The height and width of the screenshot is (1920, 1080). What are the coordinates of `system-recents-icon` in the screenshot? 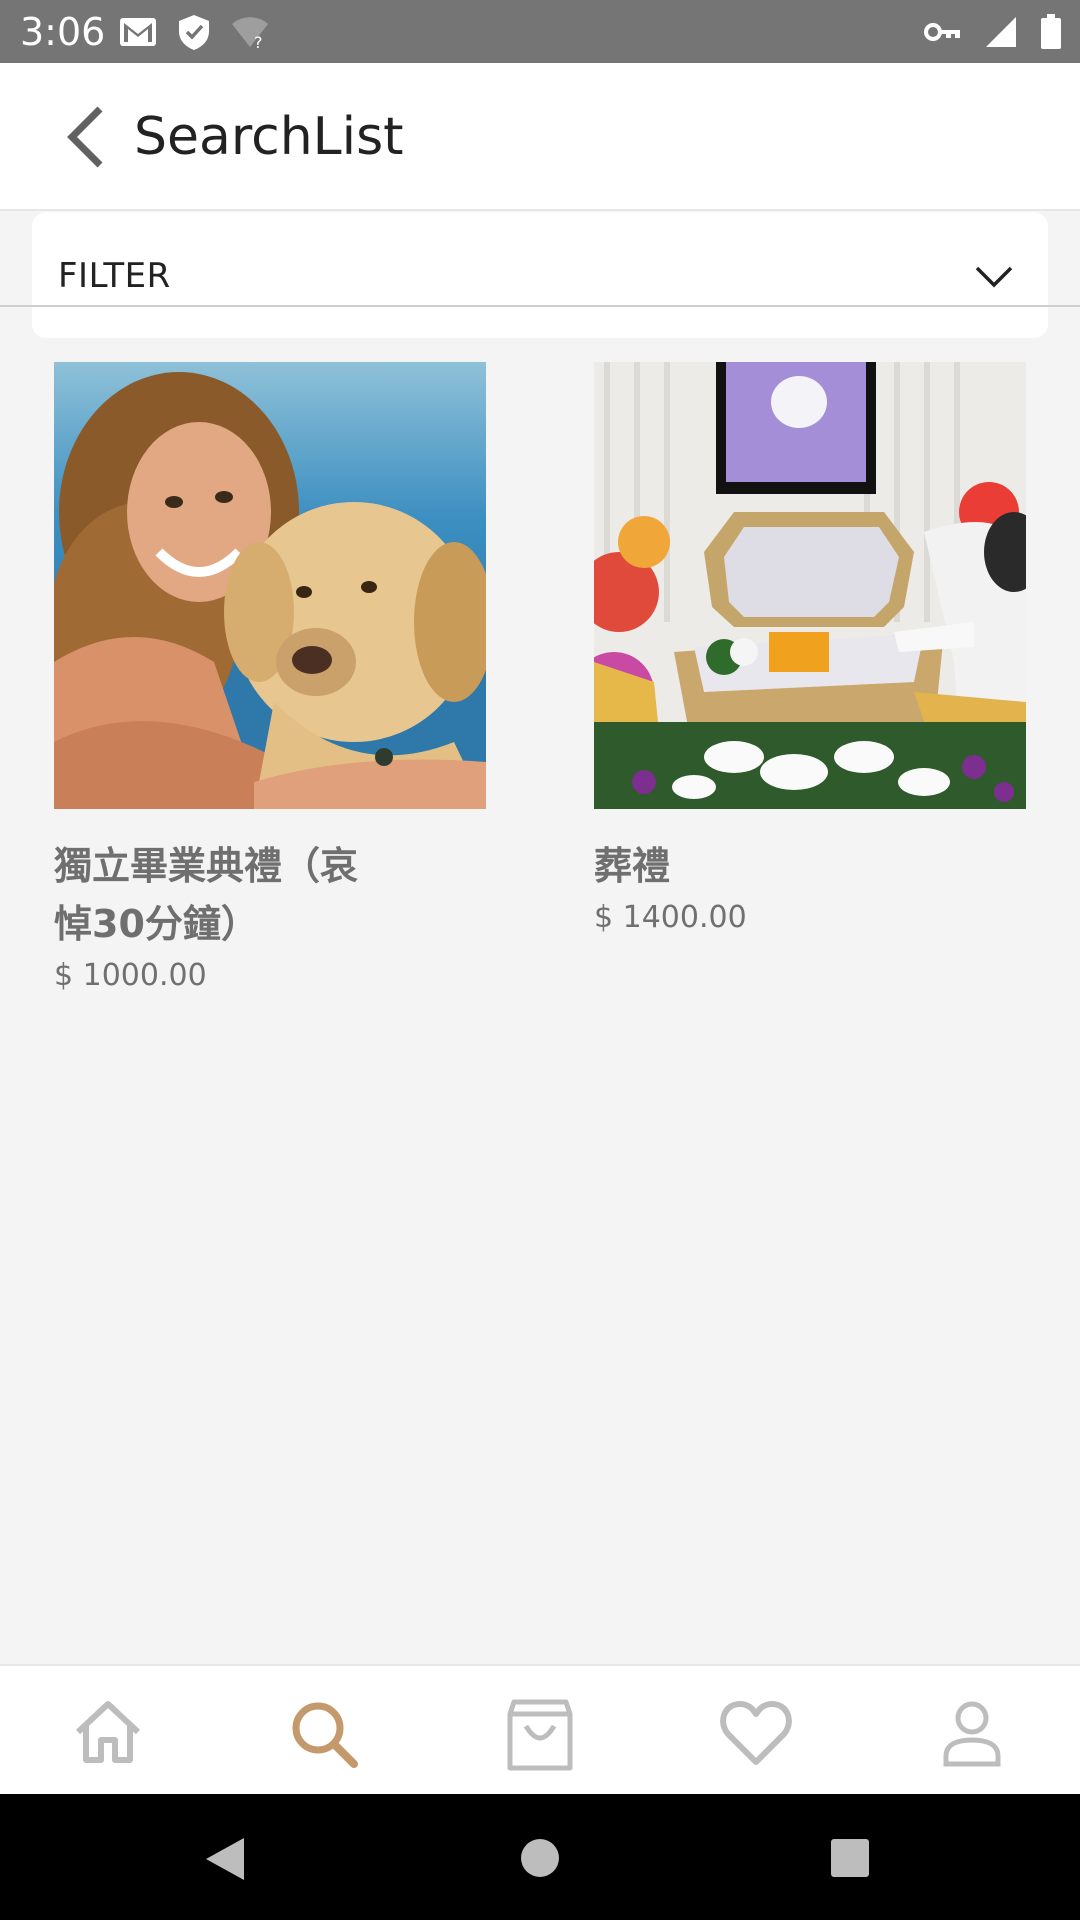 It's located at (850, 1858).